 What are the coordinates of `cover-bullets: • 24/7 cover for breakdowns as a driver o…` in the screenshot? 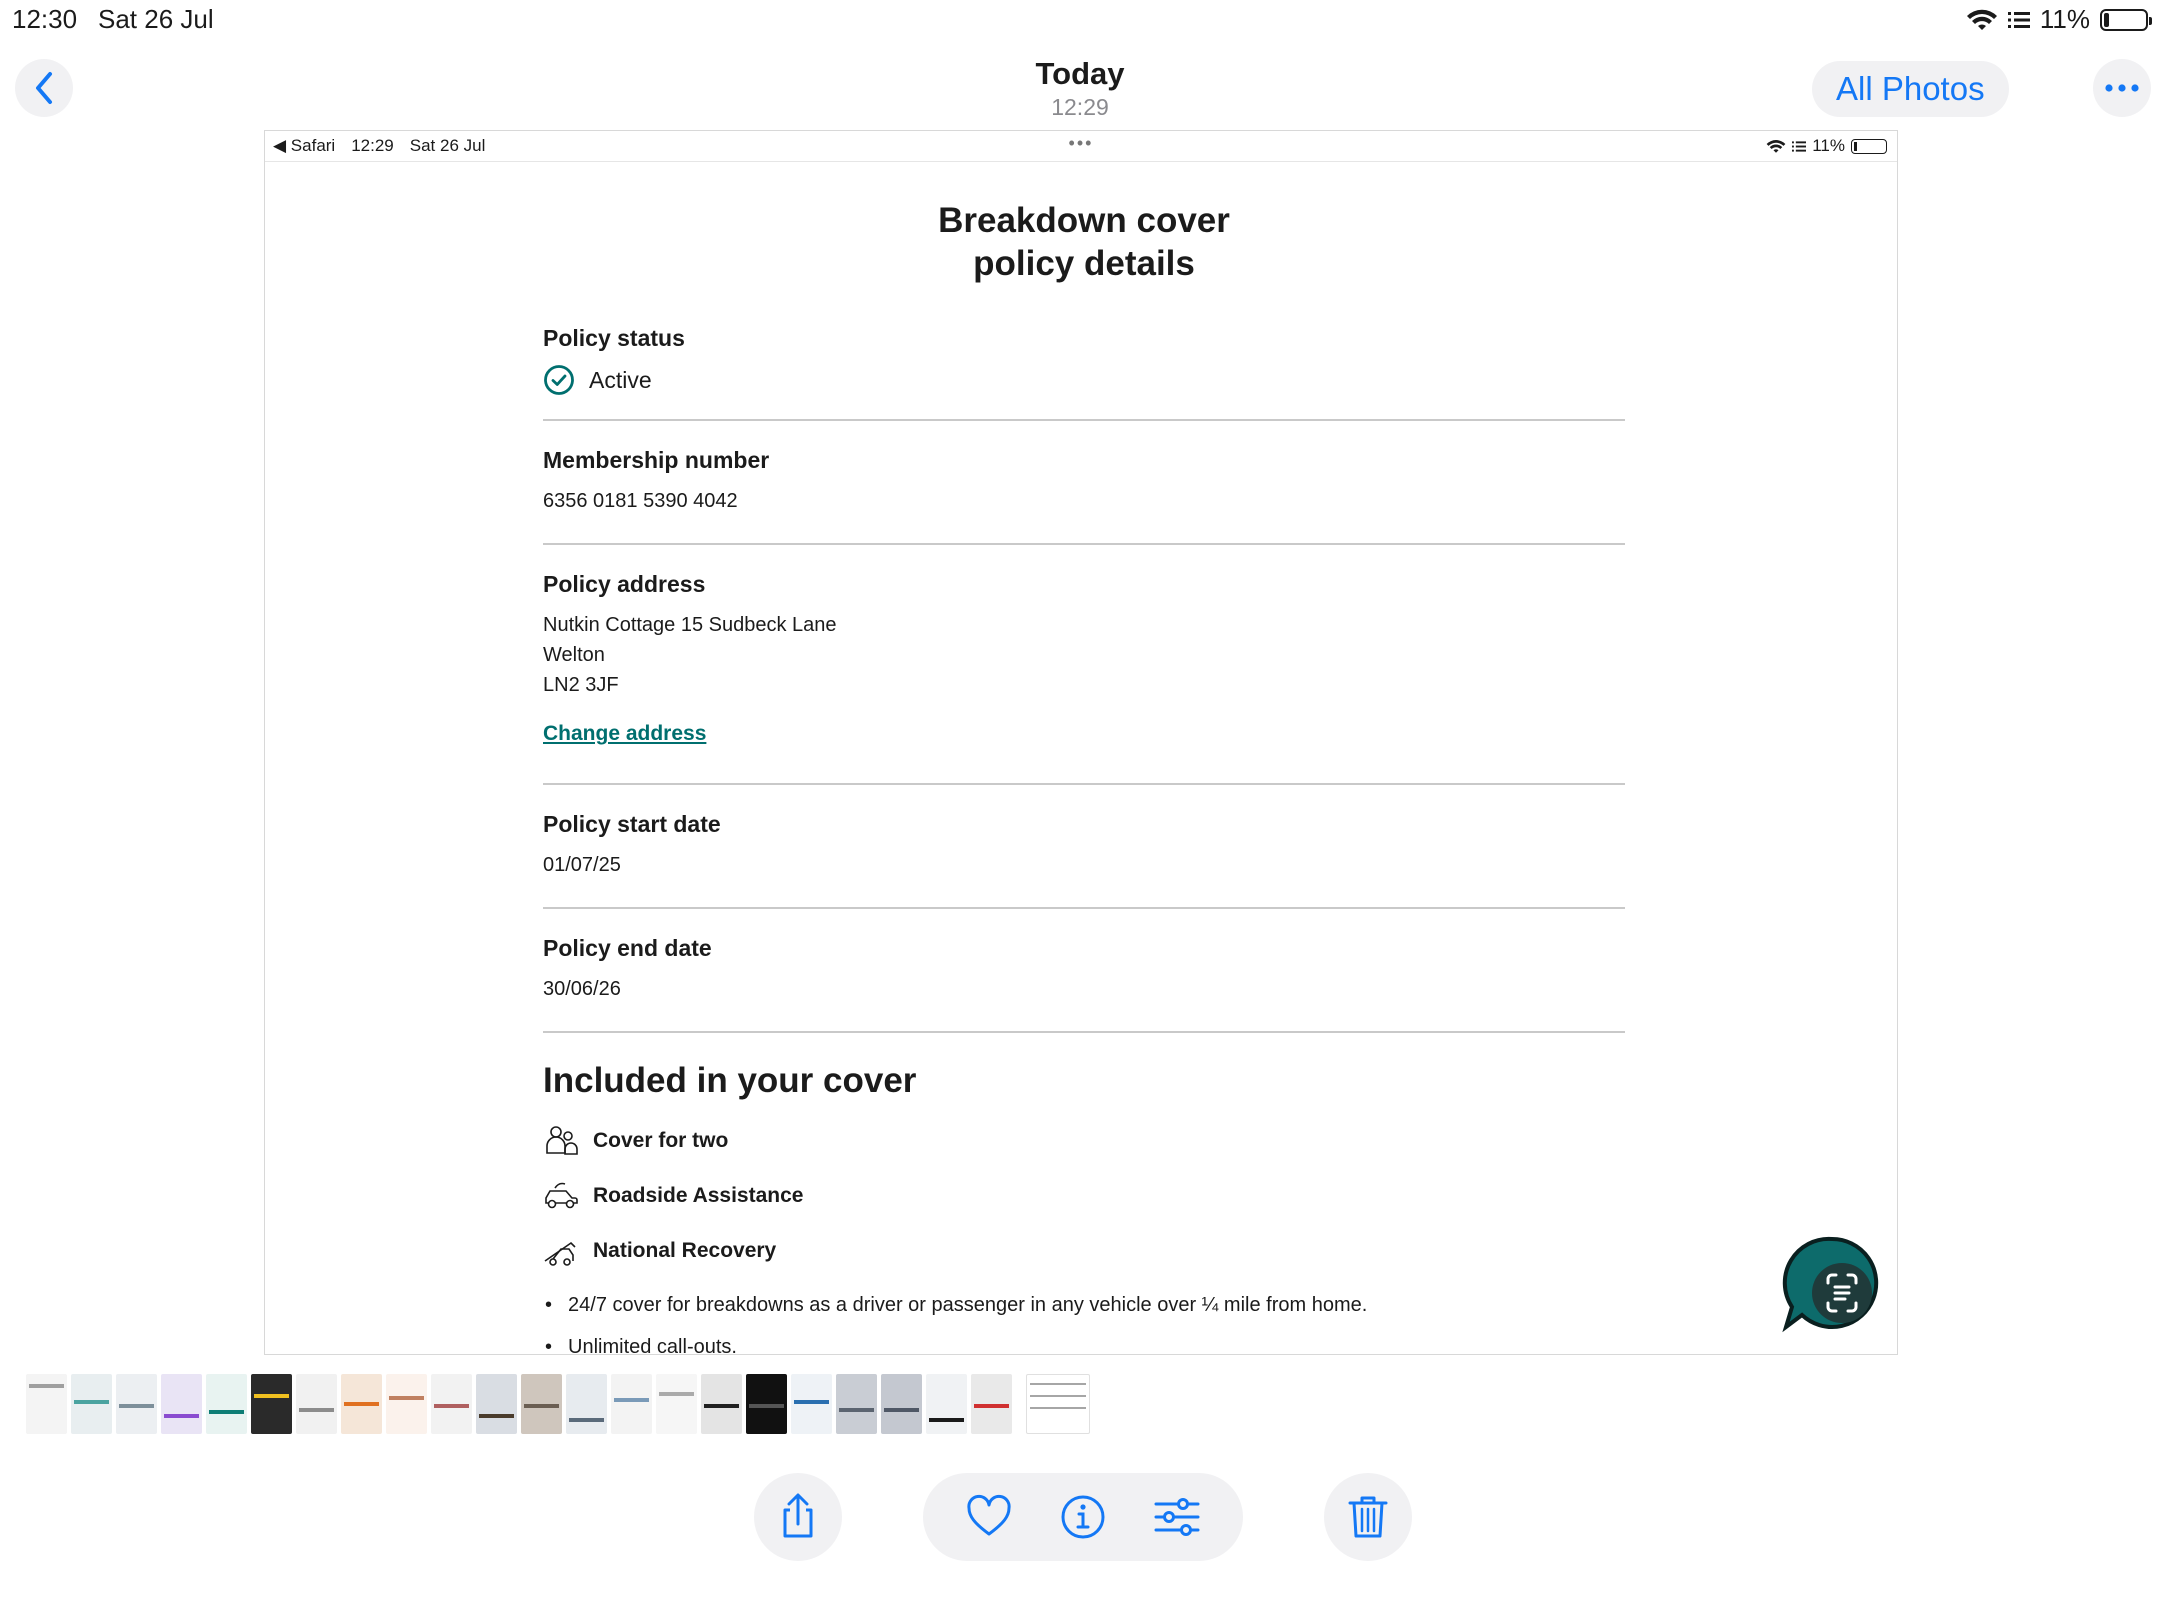 It's located at (1084, 1319).